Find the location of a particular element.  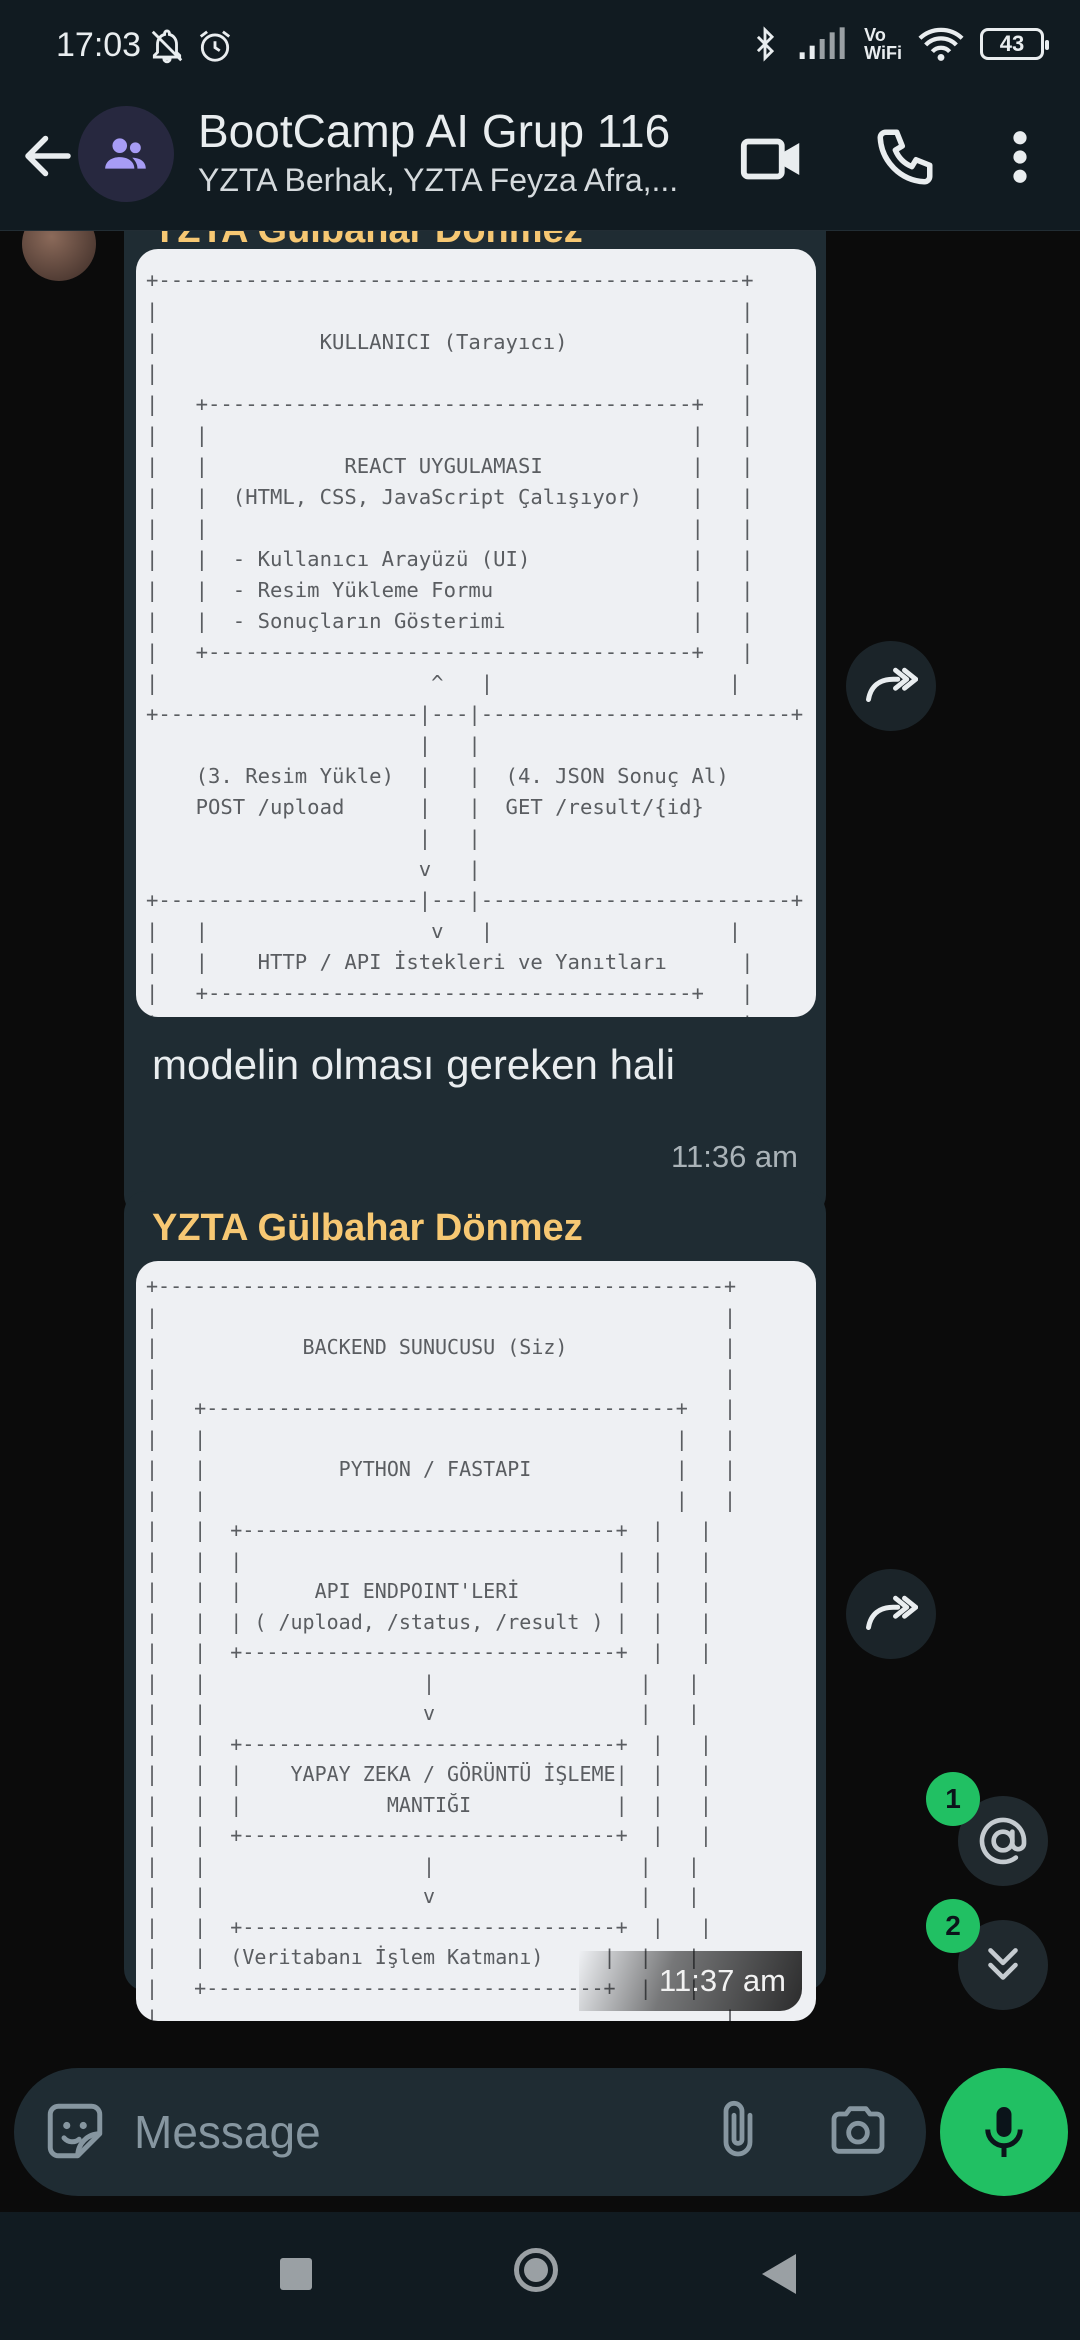

unread-count-badge: 2 is located at coordinates (953, 1926).